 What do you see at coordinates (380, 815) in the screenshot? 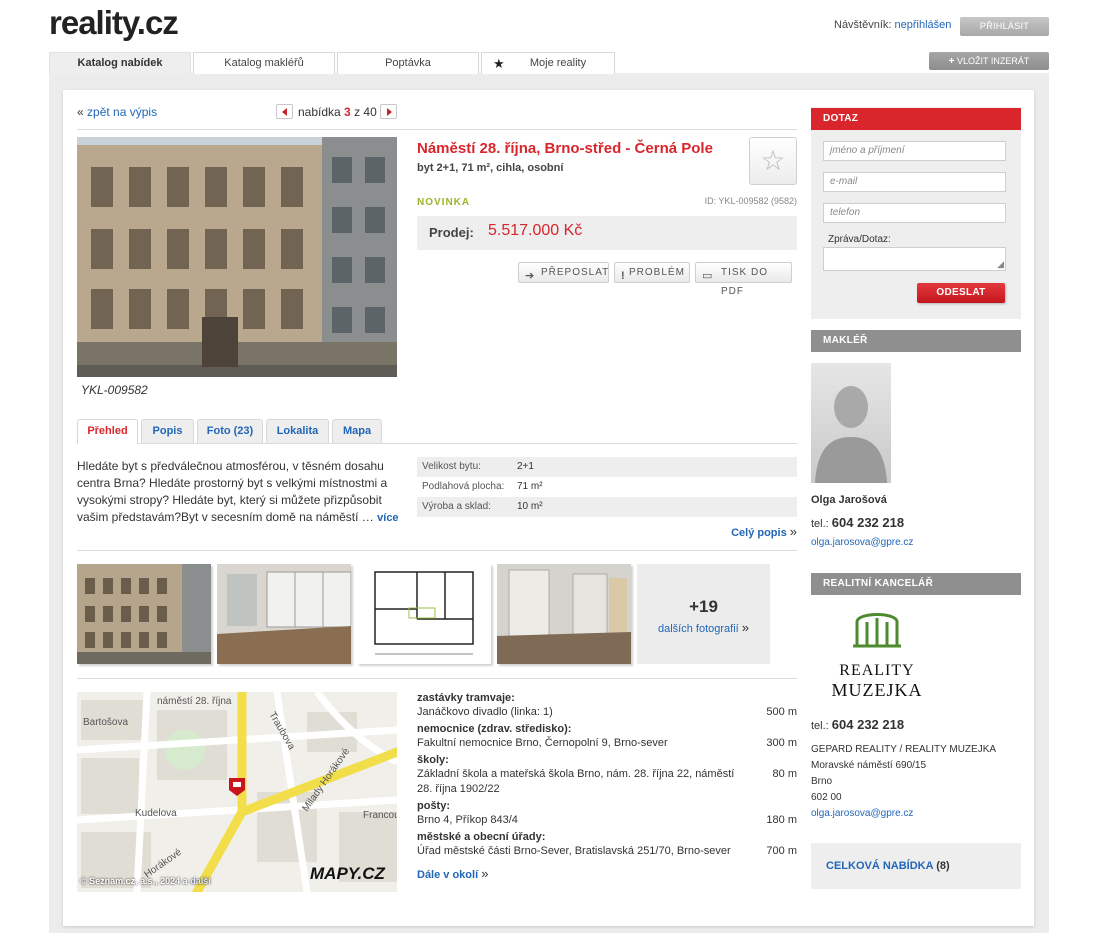
I see `map-street-label: Francouzská` at bounding box center [380, 815].